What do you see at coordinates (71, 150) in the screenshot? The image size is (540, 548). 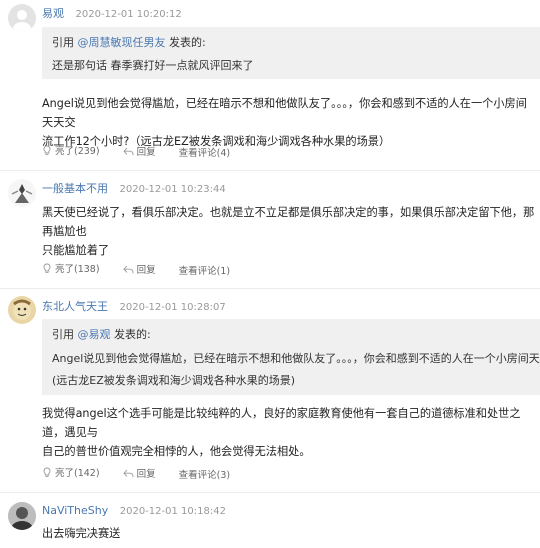 I see `like-button: 亮了(239)` at bounding box center [71, 150].